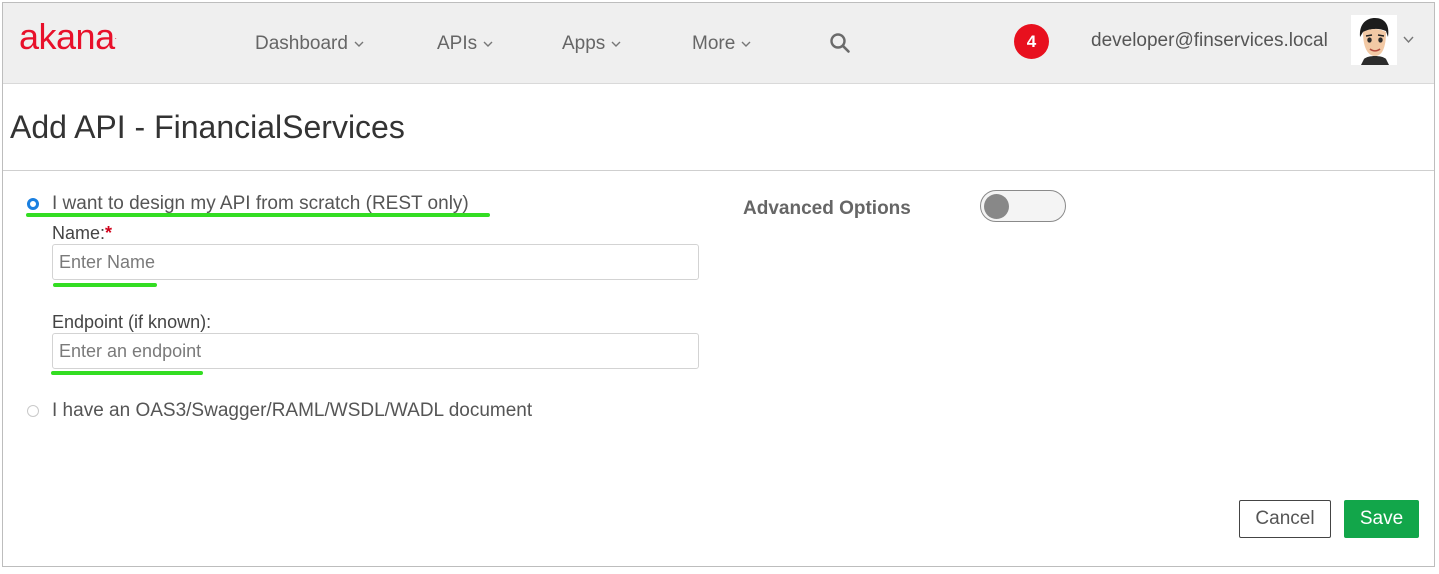 The width and height of the screenshot is (1439, 574). I want to click on nav-more: More, so click(721, 44).